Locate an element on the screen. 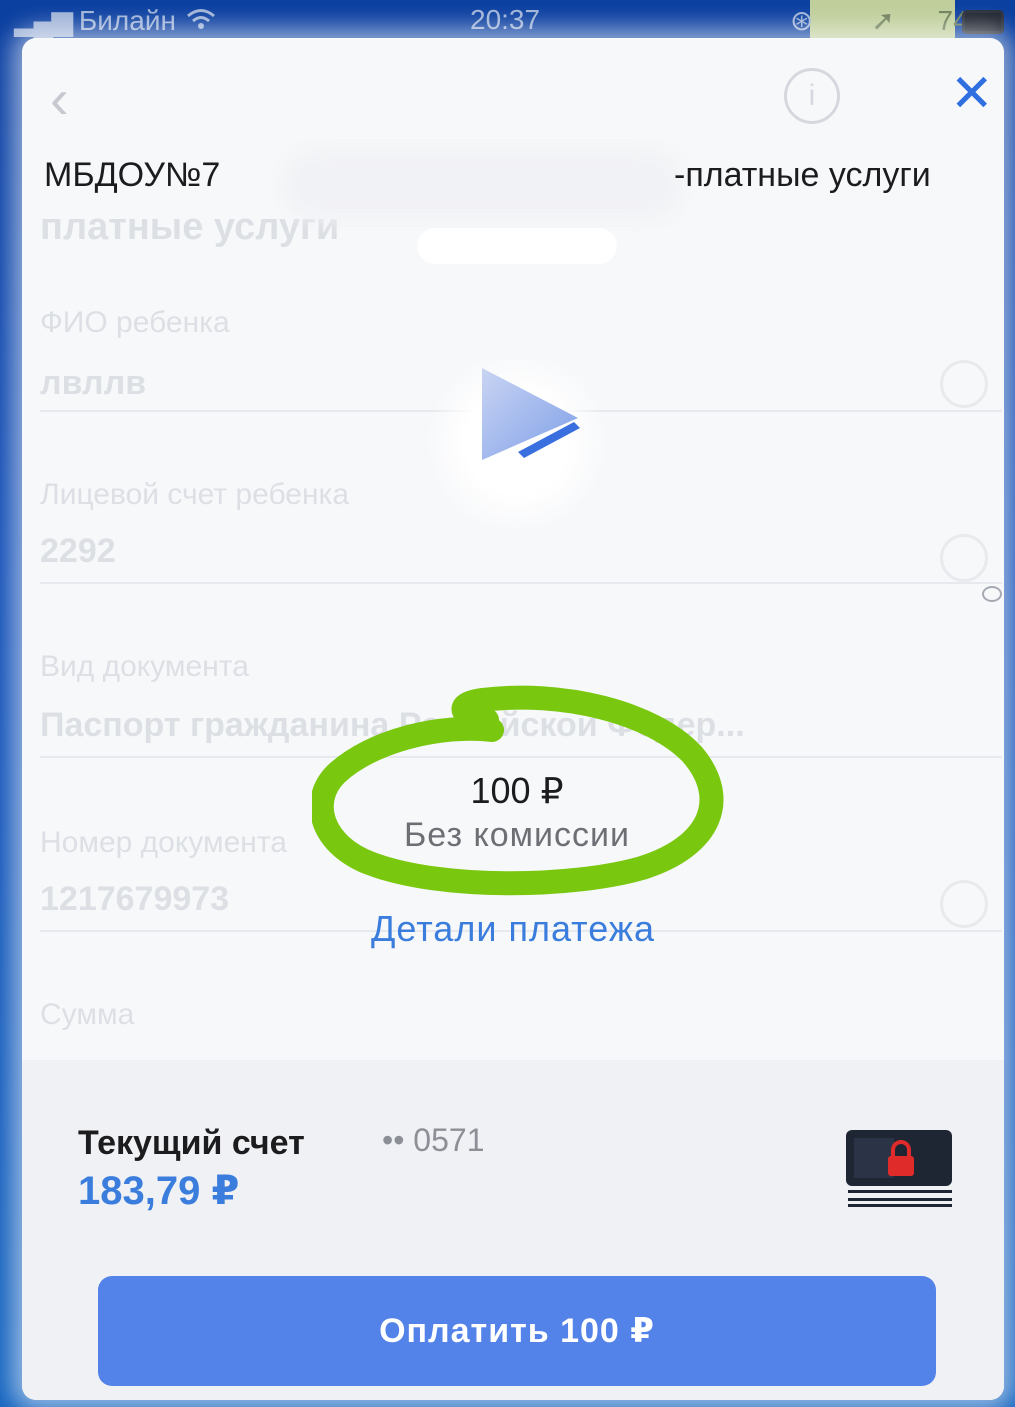  status-bar: ▂▄▆Билайн 20:37 ⊛ ➚ 74 % is located at coordinates (507, 23).